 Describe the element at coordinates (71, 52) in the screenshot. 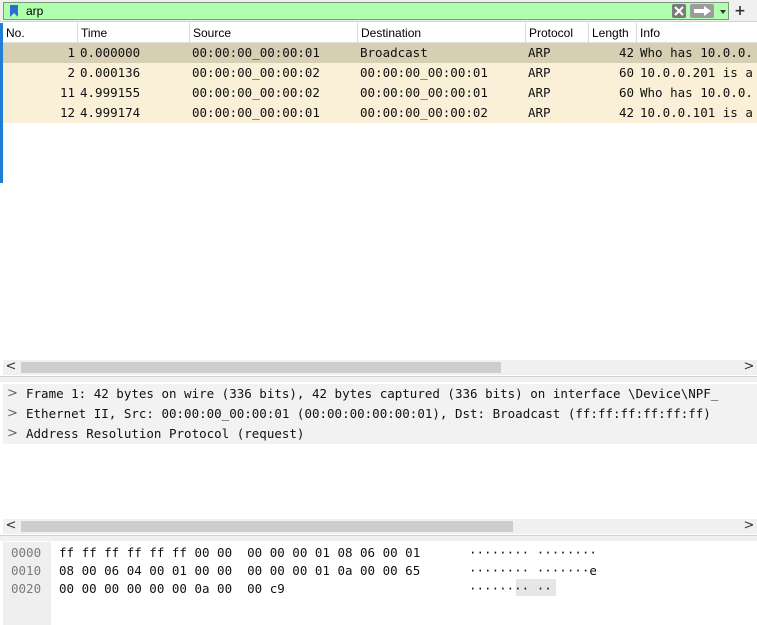

I see `packet-cell-no: 1` at that location.